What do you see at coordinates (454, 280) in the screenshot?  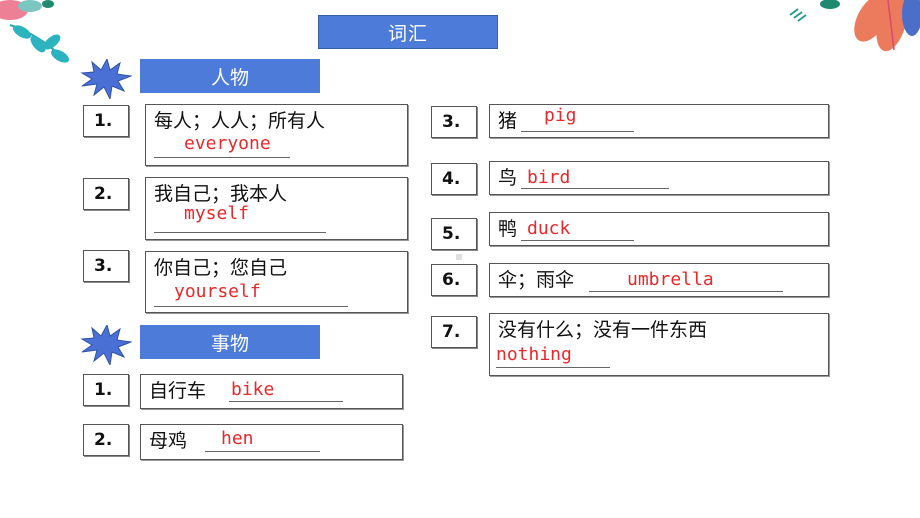 I see `item-number: 6.` at bounding box center [454, 280].